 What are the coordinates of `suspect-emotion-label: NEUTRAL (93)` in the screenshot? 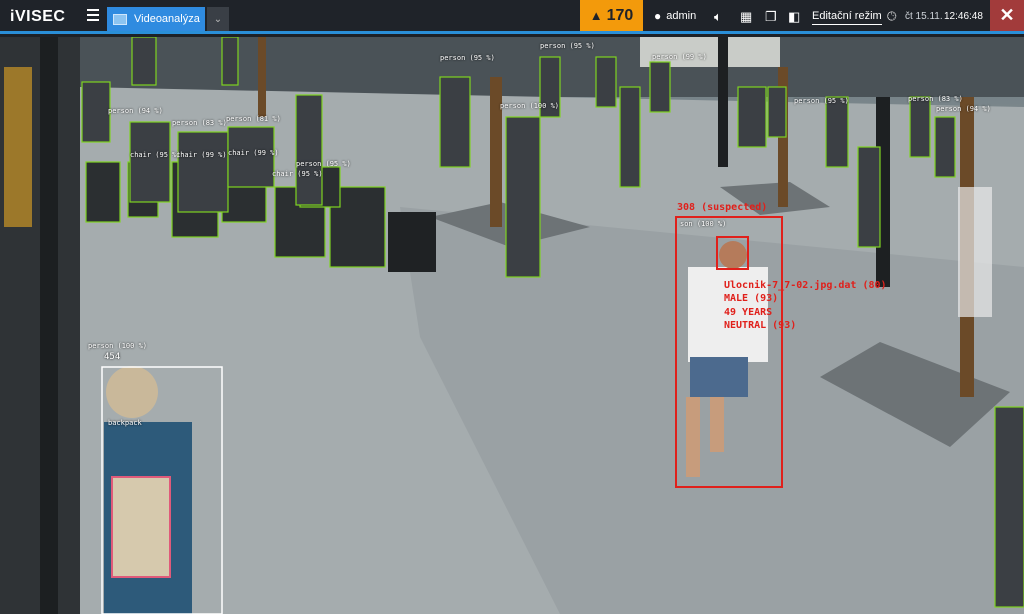 It's located at (760, 325).